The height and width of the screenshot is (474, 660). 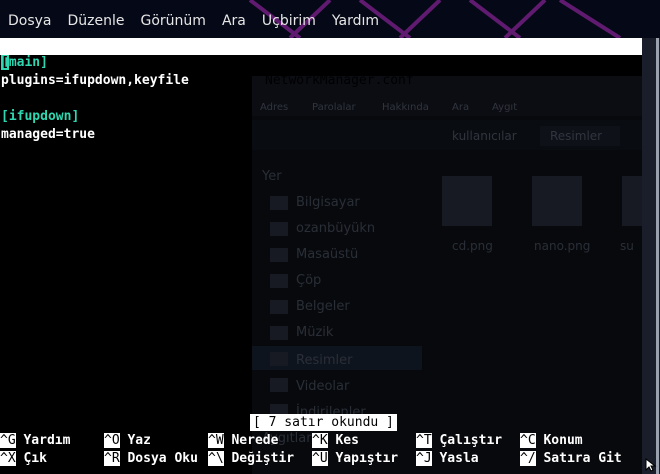 What do you see at coordinates (328, 202) in the screenshot?
I see `ghost-place-0: Bilgisayar` at bounding box center [328, 202].